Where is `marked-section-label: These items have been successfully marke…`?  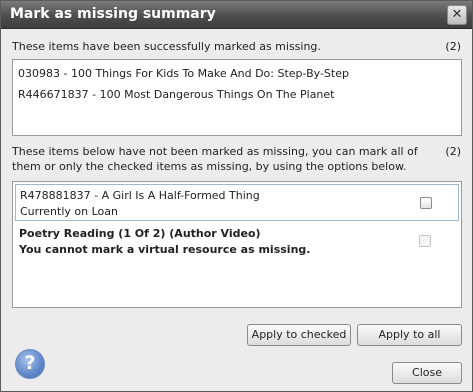 marked-section-label: These items have been successfully marke… is located at coordinates (166, 46).